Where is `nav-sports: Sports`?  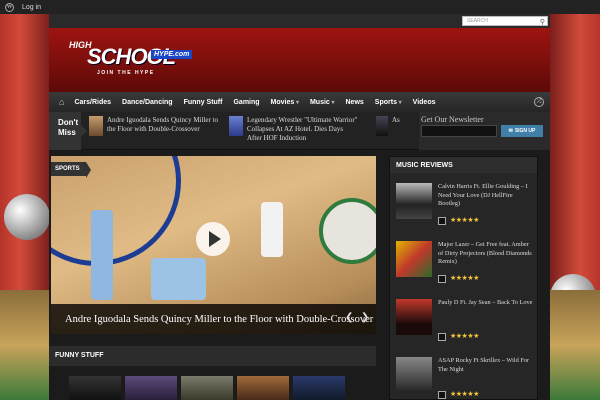
nav-sports: Sports is located at coordinates (388, 102).